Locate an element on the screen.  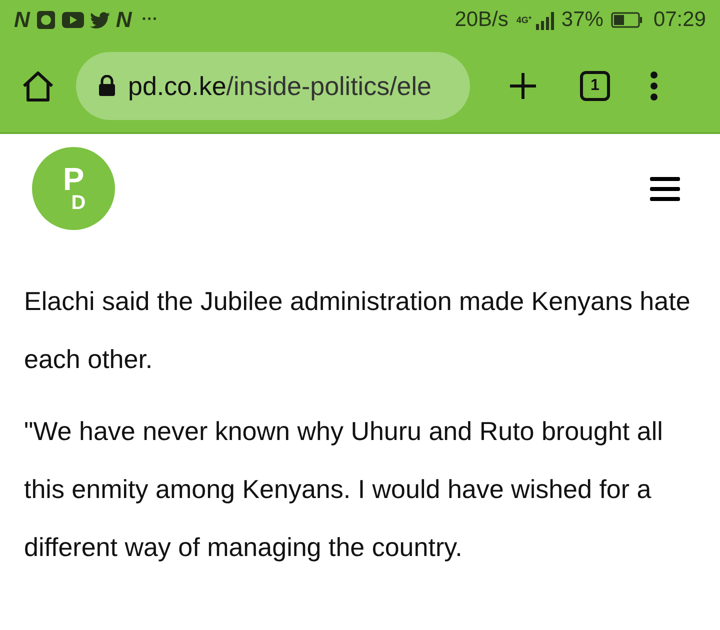
address-bar: pd.co.ke/inside-politics/ele is located at coordinates (273, 86).